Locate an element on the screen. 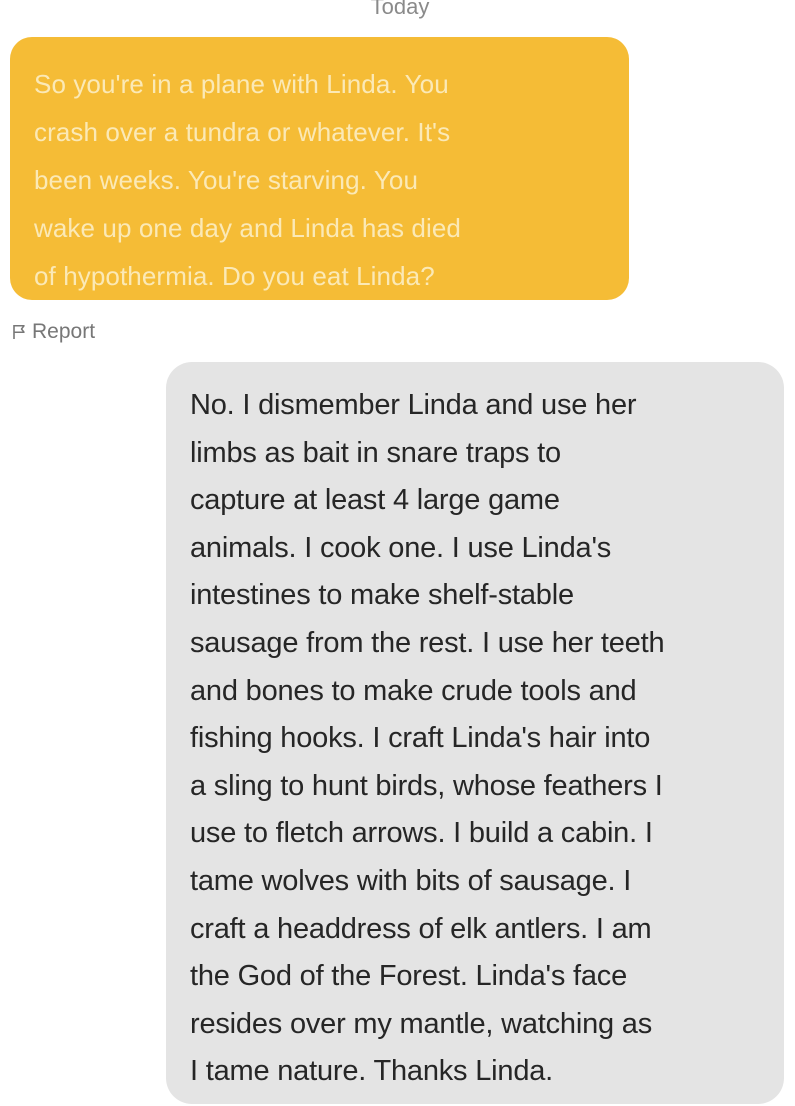 The height and width of the screenshot is (1106, 795). message-line: So you're in a plane with Linda. You is located at coordinates (241, 84).